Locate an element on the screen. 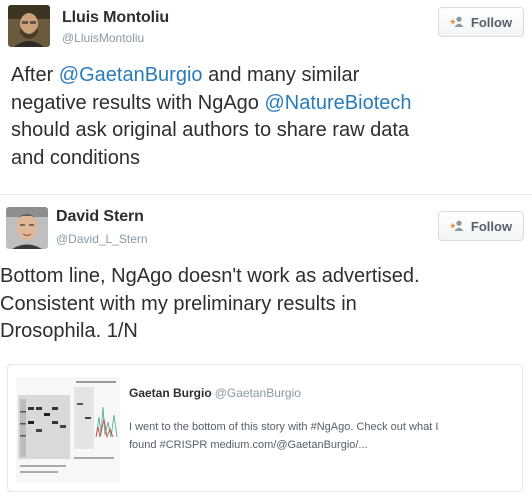  tweet-text-segment: negative results with NgAgo is located at coordinates (138, 102).